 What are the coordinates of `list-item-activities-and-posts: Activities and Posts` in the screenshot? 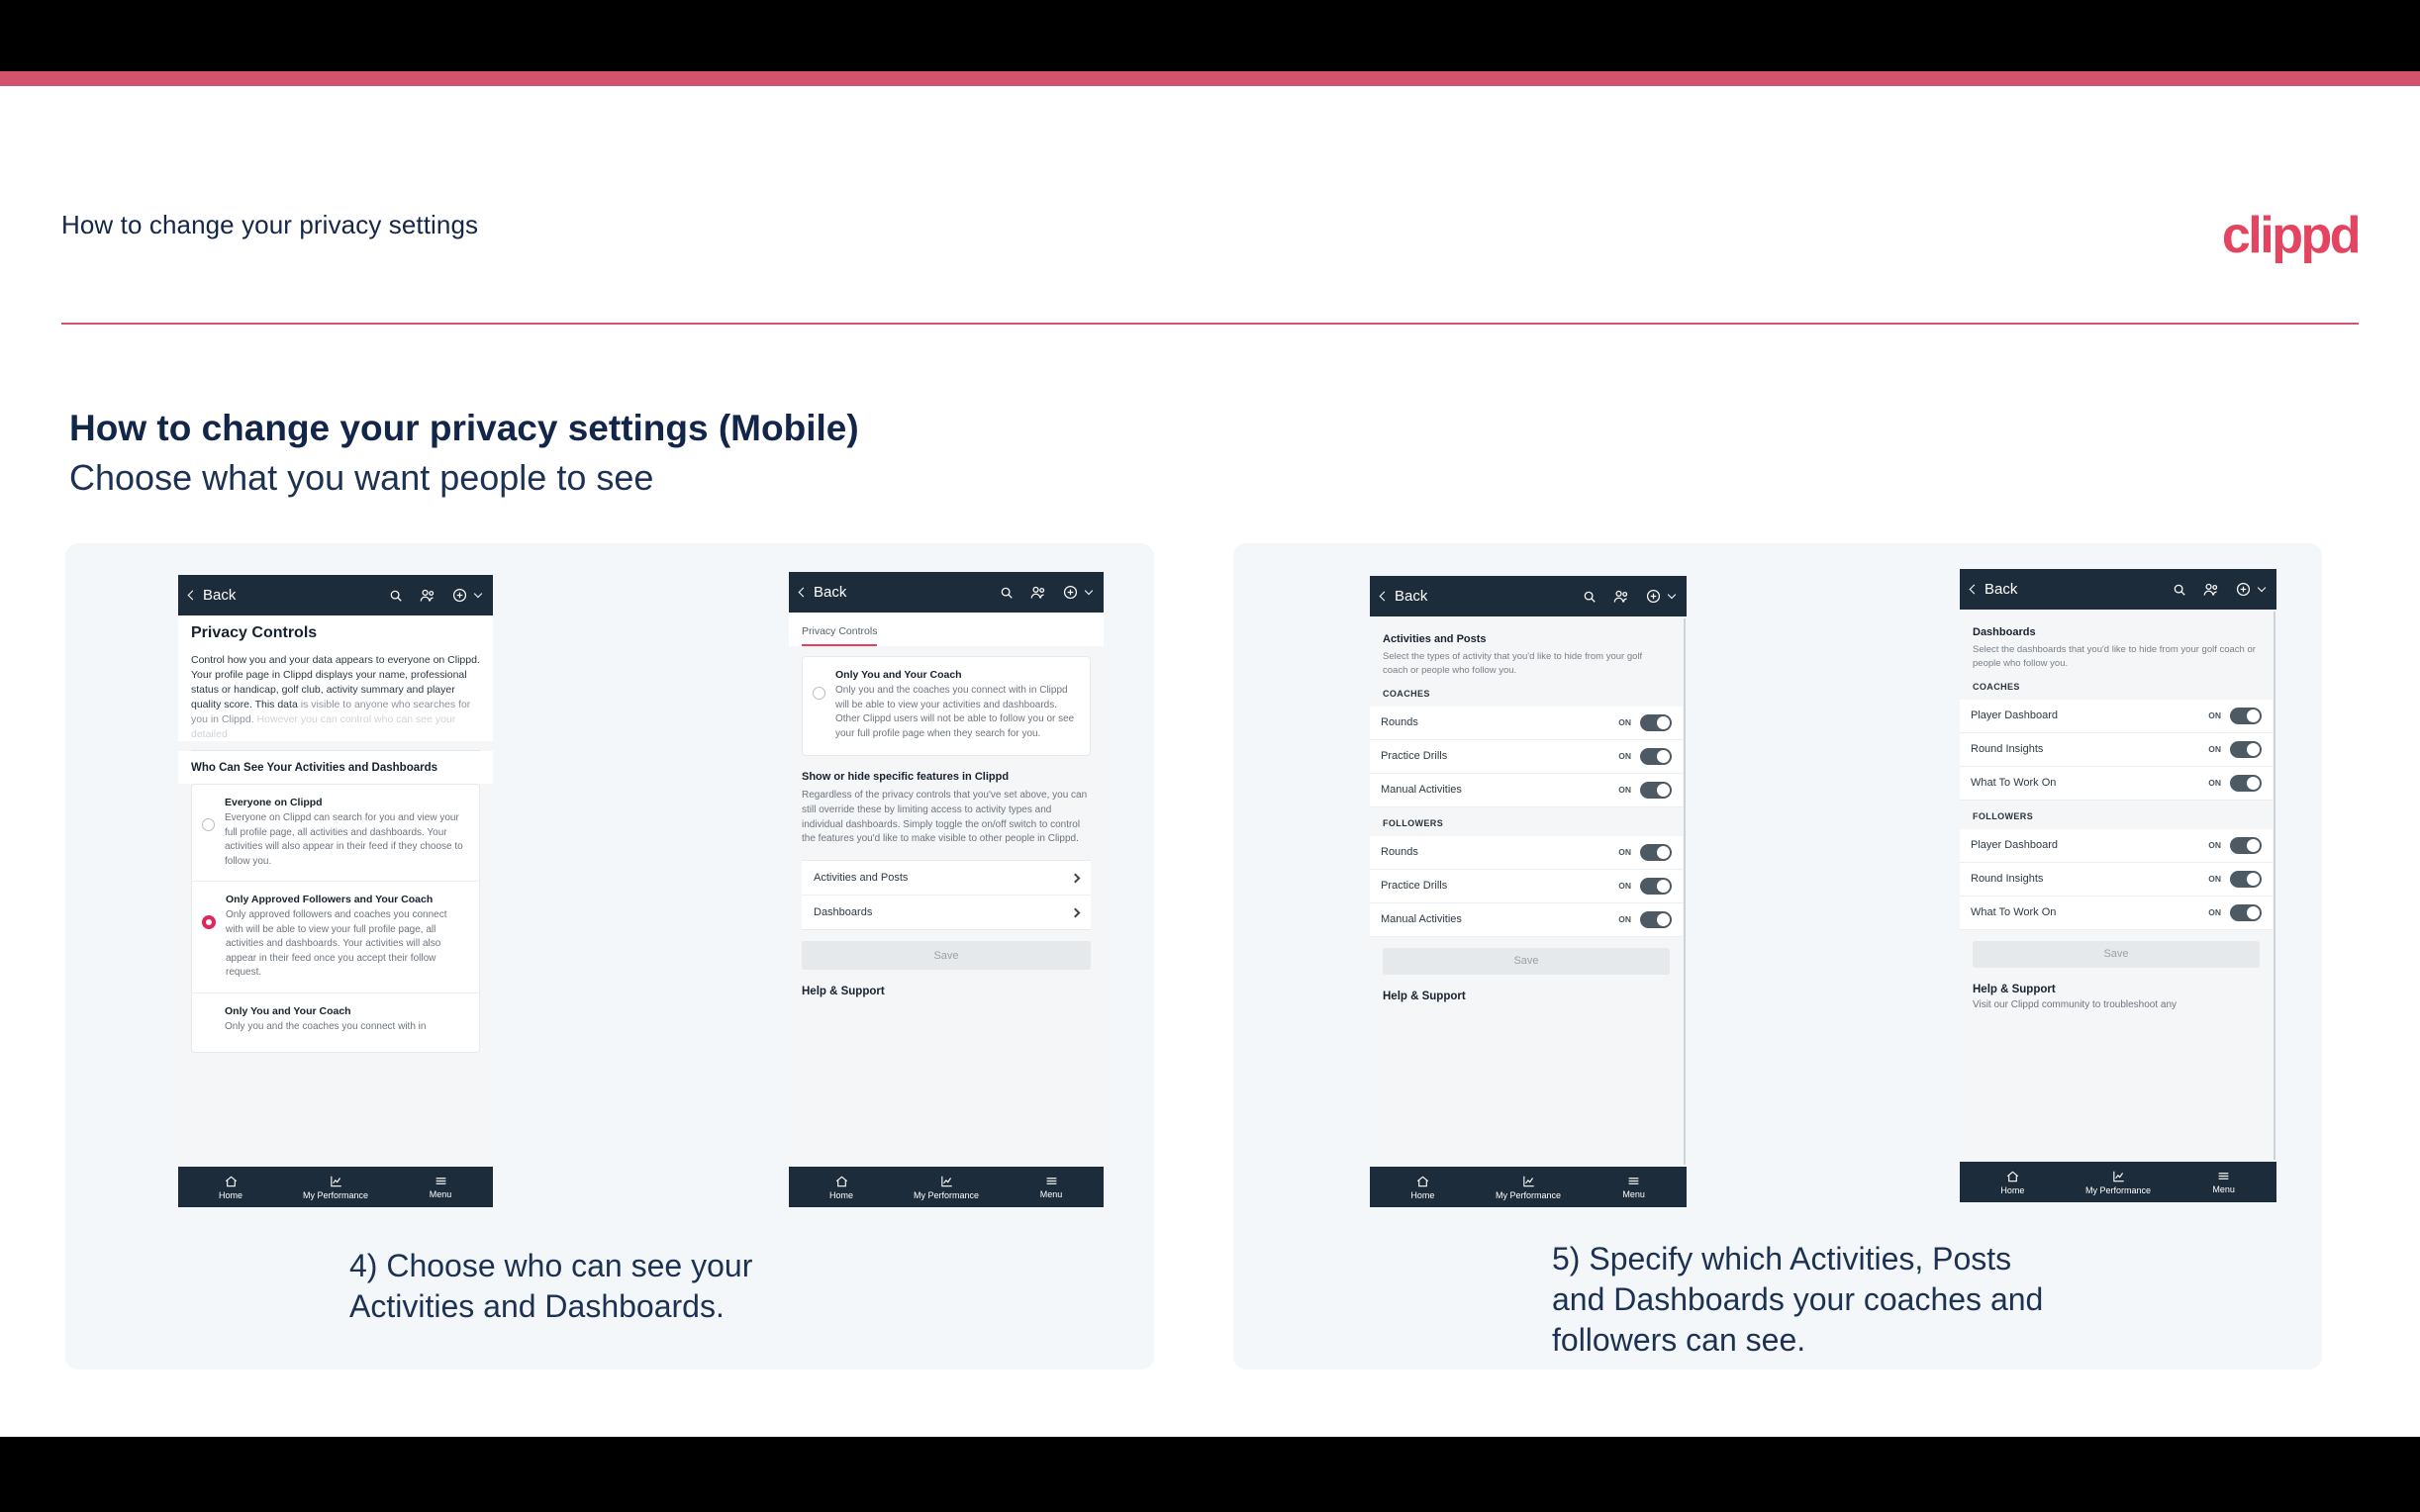 It's located at (946, 879).